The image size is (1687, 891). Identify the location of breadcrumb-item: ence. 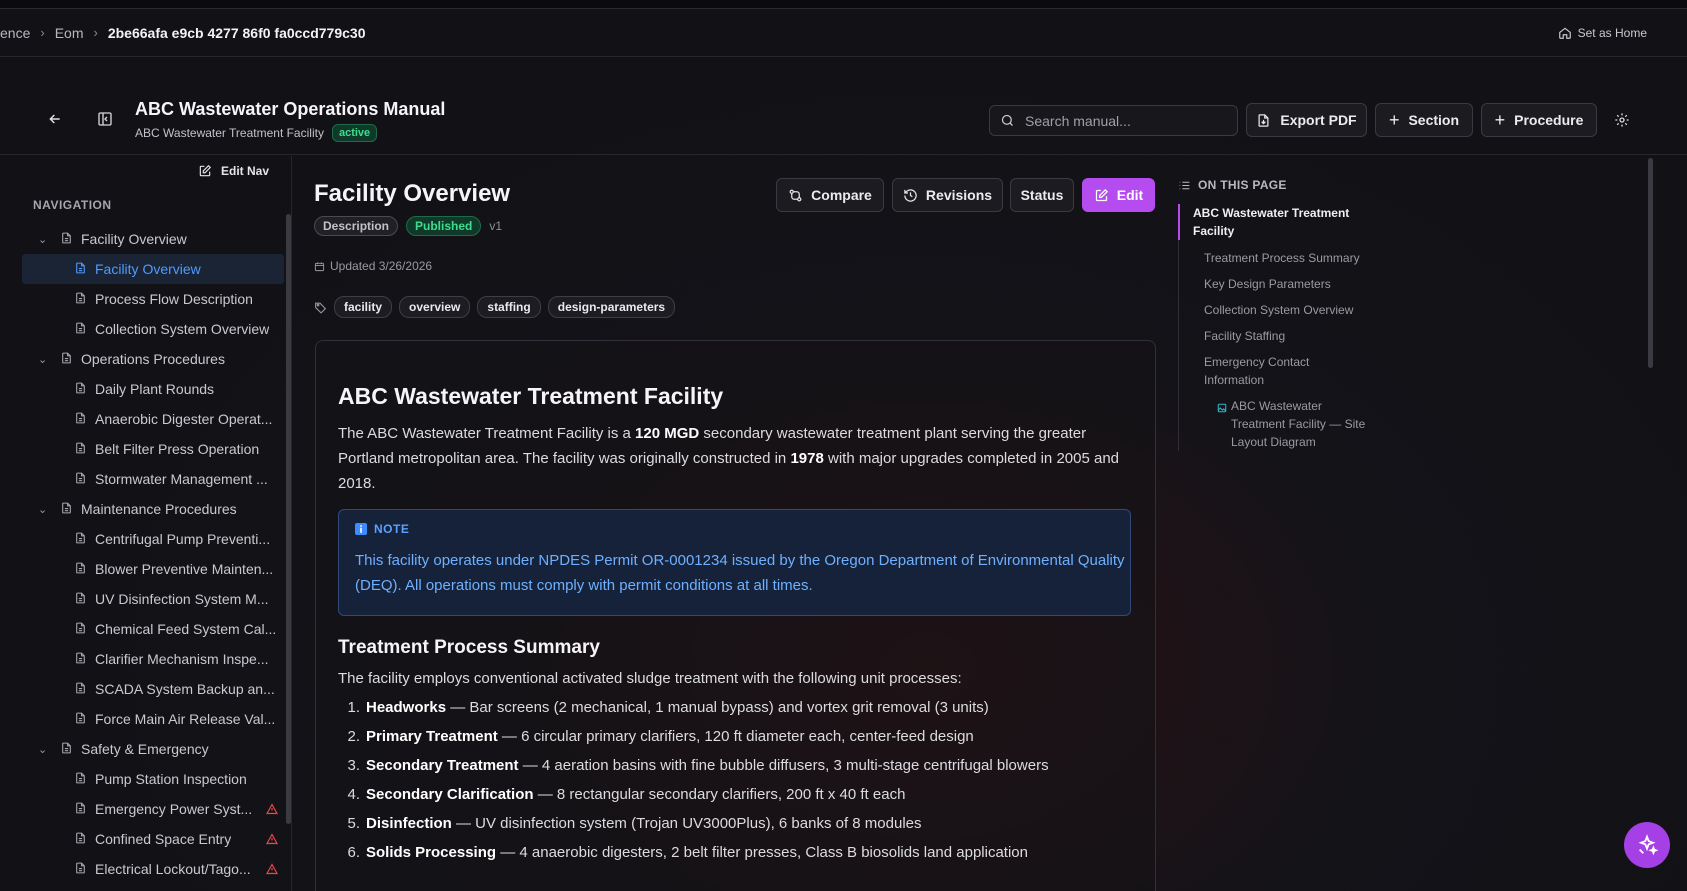
(15, 33).